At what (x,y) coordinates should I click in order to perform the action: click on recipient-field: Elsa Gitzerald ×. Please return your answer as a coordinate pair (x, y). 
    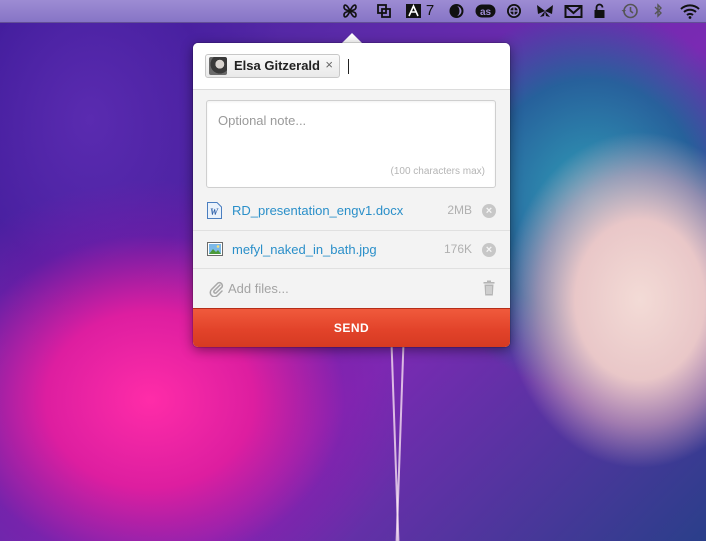
    Looking at the image, I should click on (351, 66).